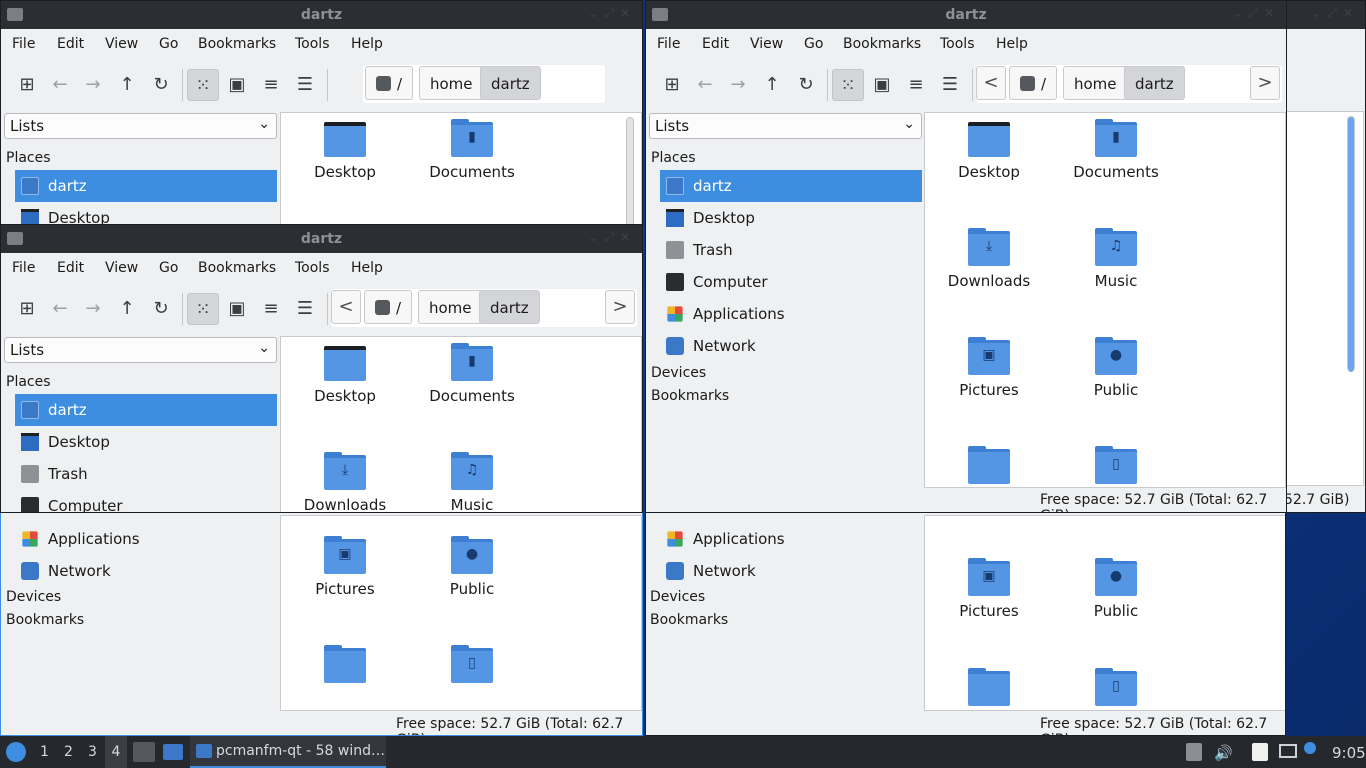 The height and width of the screenshot is (768, 1366). What do you see at coordinates (116, 752) in the screenshot?
I see `desktop-switch-4: 4` at bounding box center [116, 752].